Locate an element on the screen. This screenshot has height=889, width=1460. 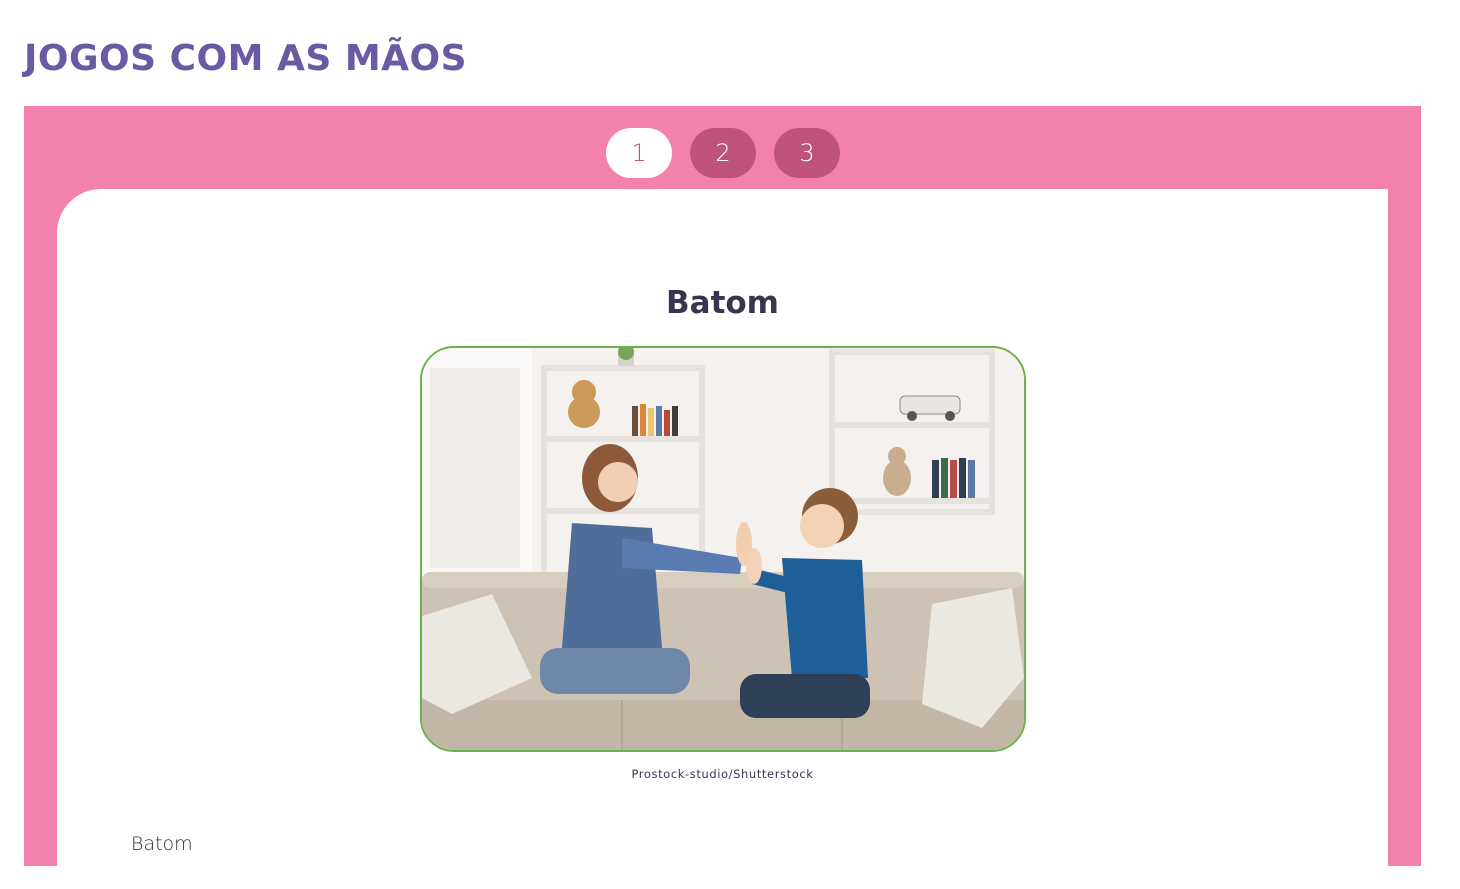
tab-3: 3 is located at coordinates (807, 153).